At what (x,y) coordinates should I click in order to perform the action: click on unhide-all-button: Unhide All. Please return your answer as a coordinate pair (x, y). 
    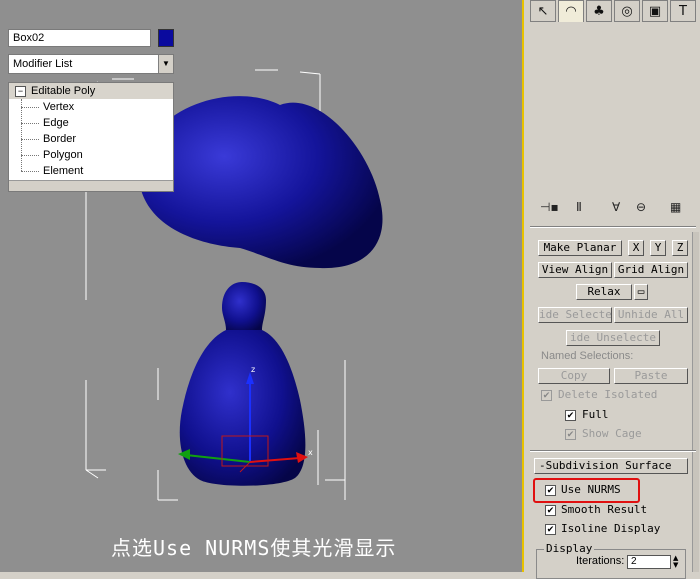
    Looking at the image, I should click on (651, 315).